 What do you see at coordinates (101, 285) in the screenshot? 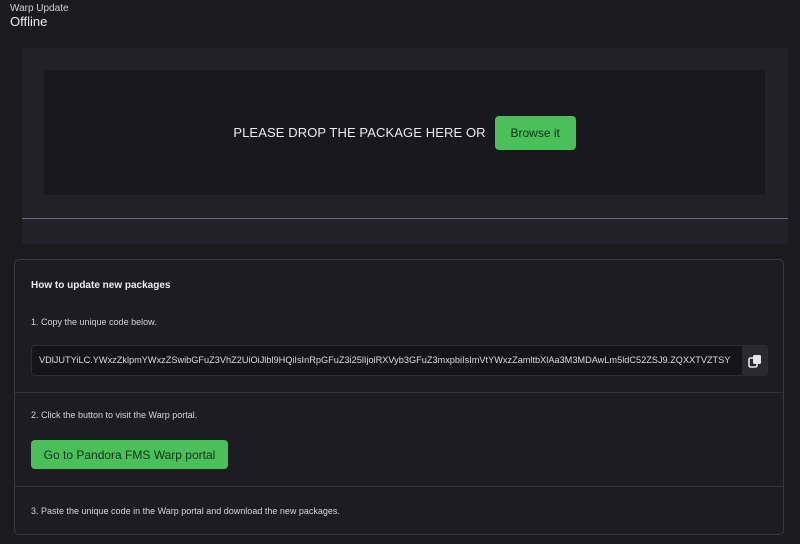
I see `instructions-title: How to update new packages` at bounding box center [101, 285].